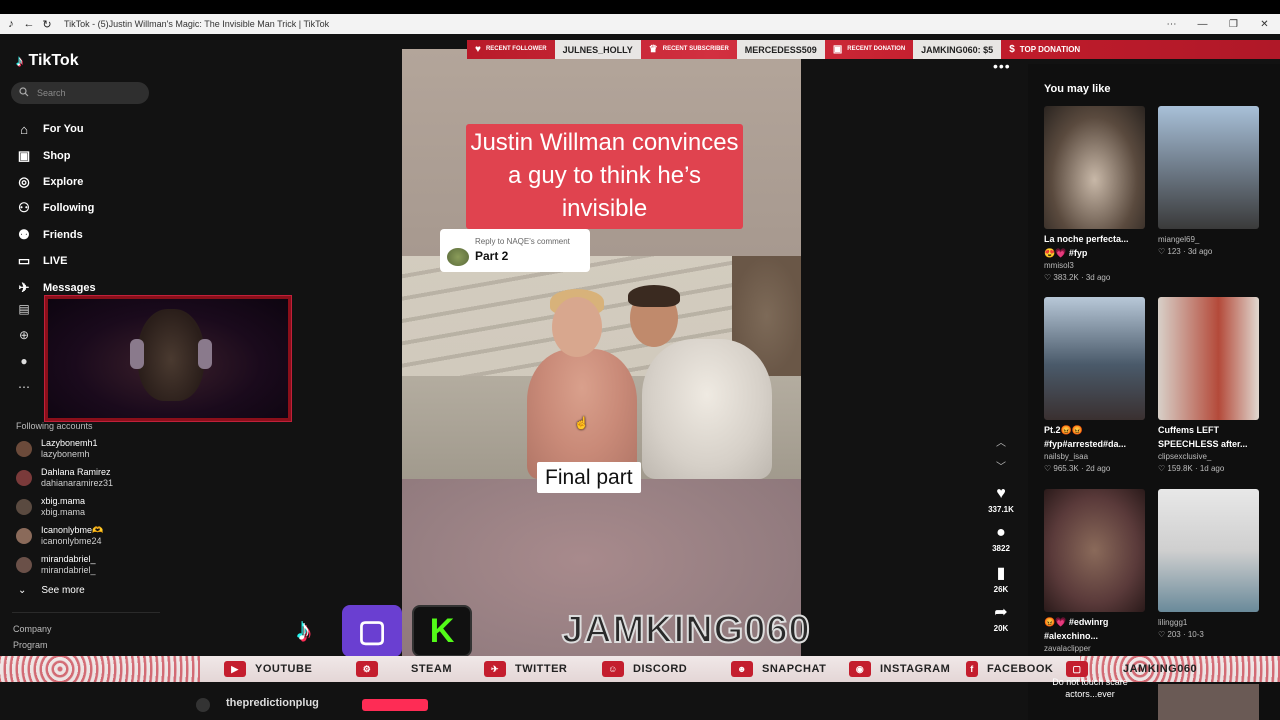 This screenshot has height=720, width=1280. Describe the element at coordinates (1001, 509) in the screenshot. I see `like-count: 337.1K` at that location.